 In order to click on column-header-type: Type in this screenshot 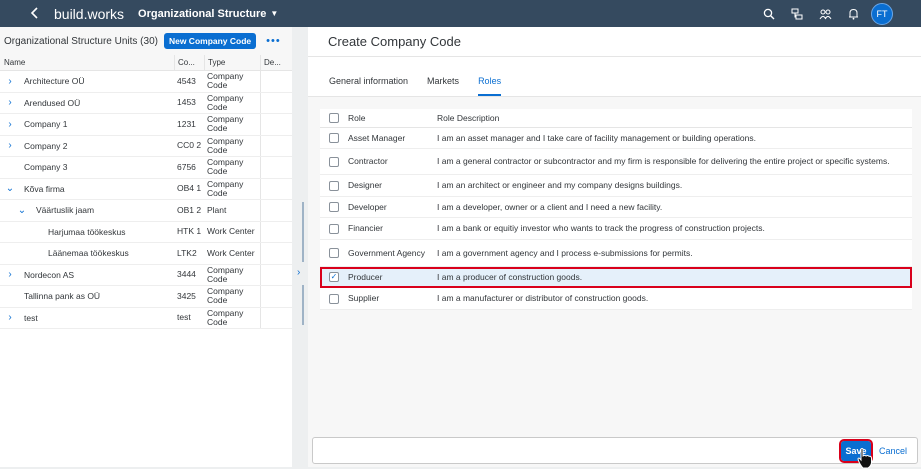, I will do `click(232, 62)`.